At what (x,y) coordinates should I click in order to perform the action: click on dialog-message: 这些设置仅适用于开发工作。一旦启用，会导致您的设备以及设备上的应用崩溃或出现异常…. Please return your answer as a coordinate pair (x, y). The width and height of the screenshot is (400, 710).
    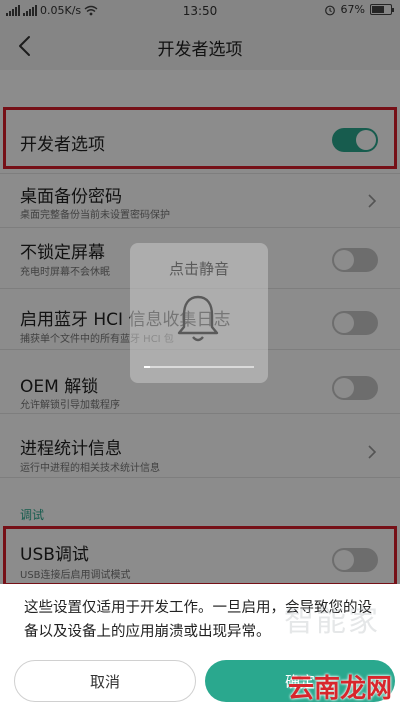
    Looking at the image, I should click on (198, 620).